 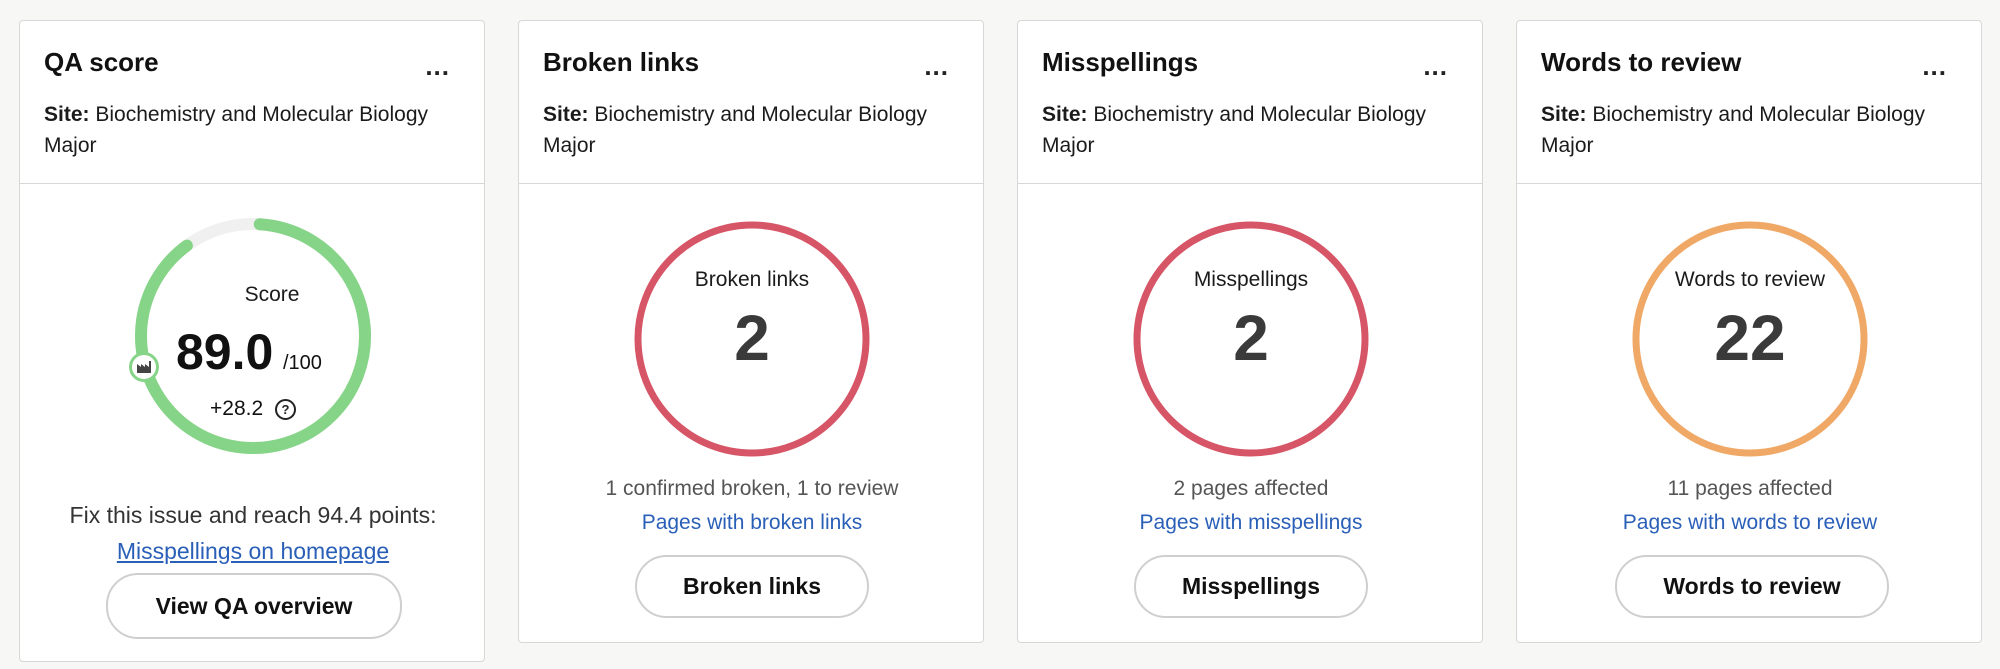 What do you see at coordinates (752, 523) in the screenshot?
I see `pages-broken-links-link: Pages with broken links` at bounding box center [752, 523].